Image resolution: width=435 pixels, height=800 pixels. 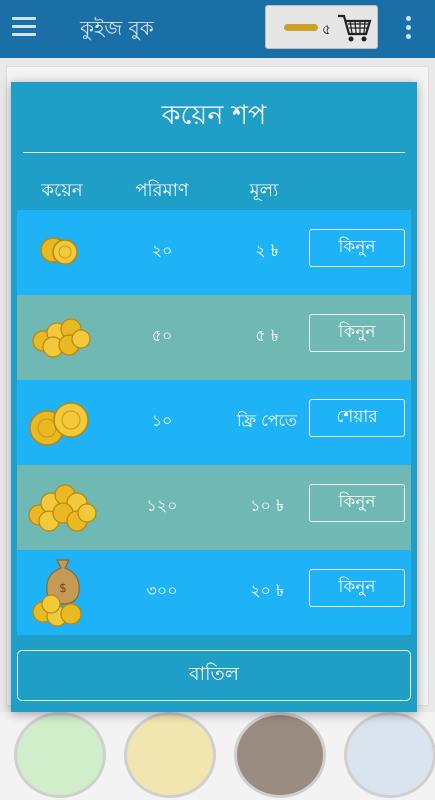 What do you see at coordinates (267, 420) in the screenshot?
I see `free-label: ফ্রি পেতে` at bounding box center [267, 420].